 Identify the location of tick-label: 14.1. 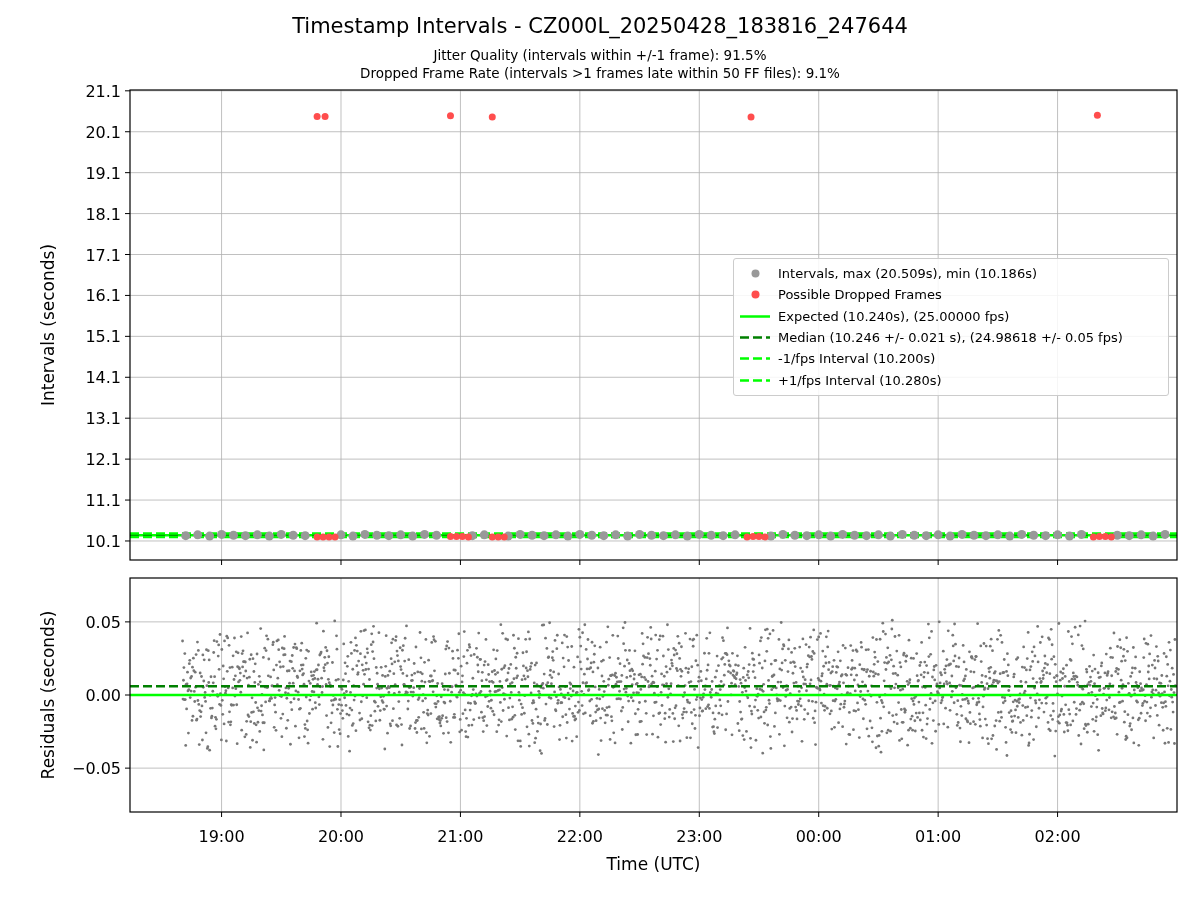
(103, 378).